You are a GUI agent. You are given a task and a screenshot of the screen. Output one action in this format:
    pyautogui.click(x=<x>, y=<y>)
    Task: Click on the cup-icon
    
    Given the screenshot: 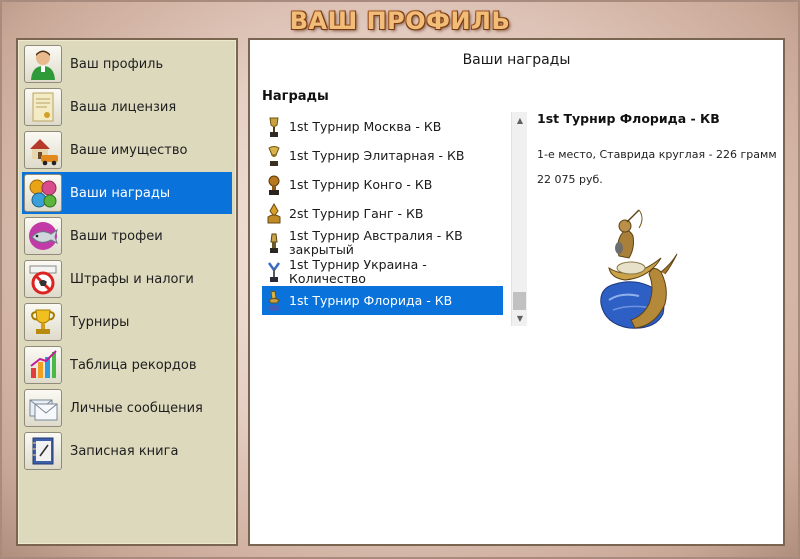 What is the action you would take?
    pyautogui.click(x=43, y=322)
    